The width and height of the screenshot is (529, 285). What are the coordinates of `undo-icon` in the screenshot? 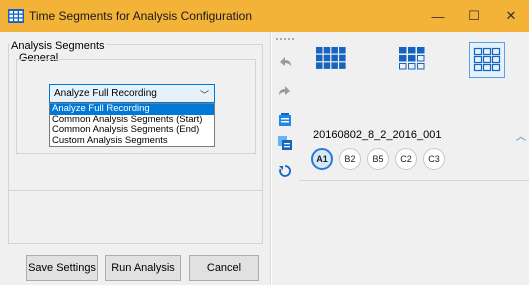 It's located at (285, 61).